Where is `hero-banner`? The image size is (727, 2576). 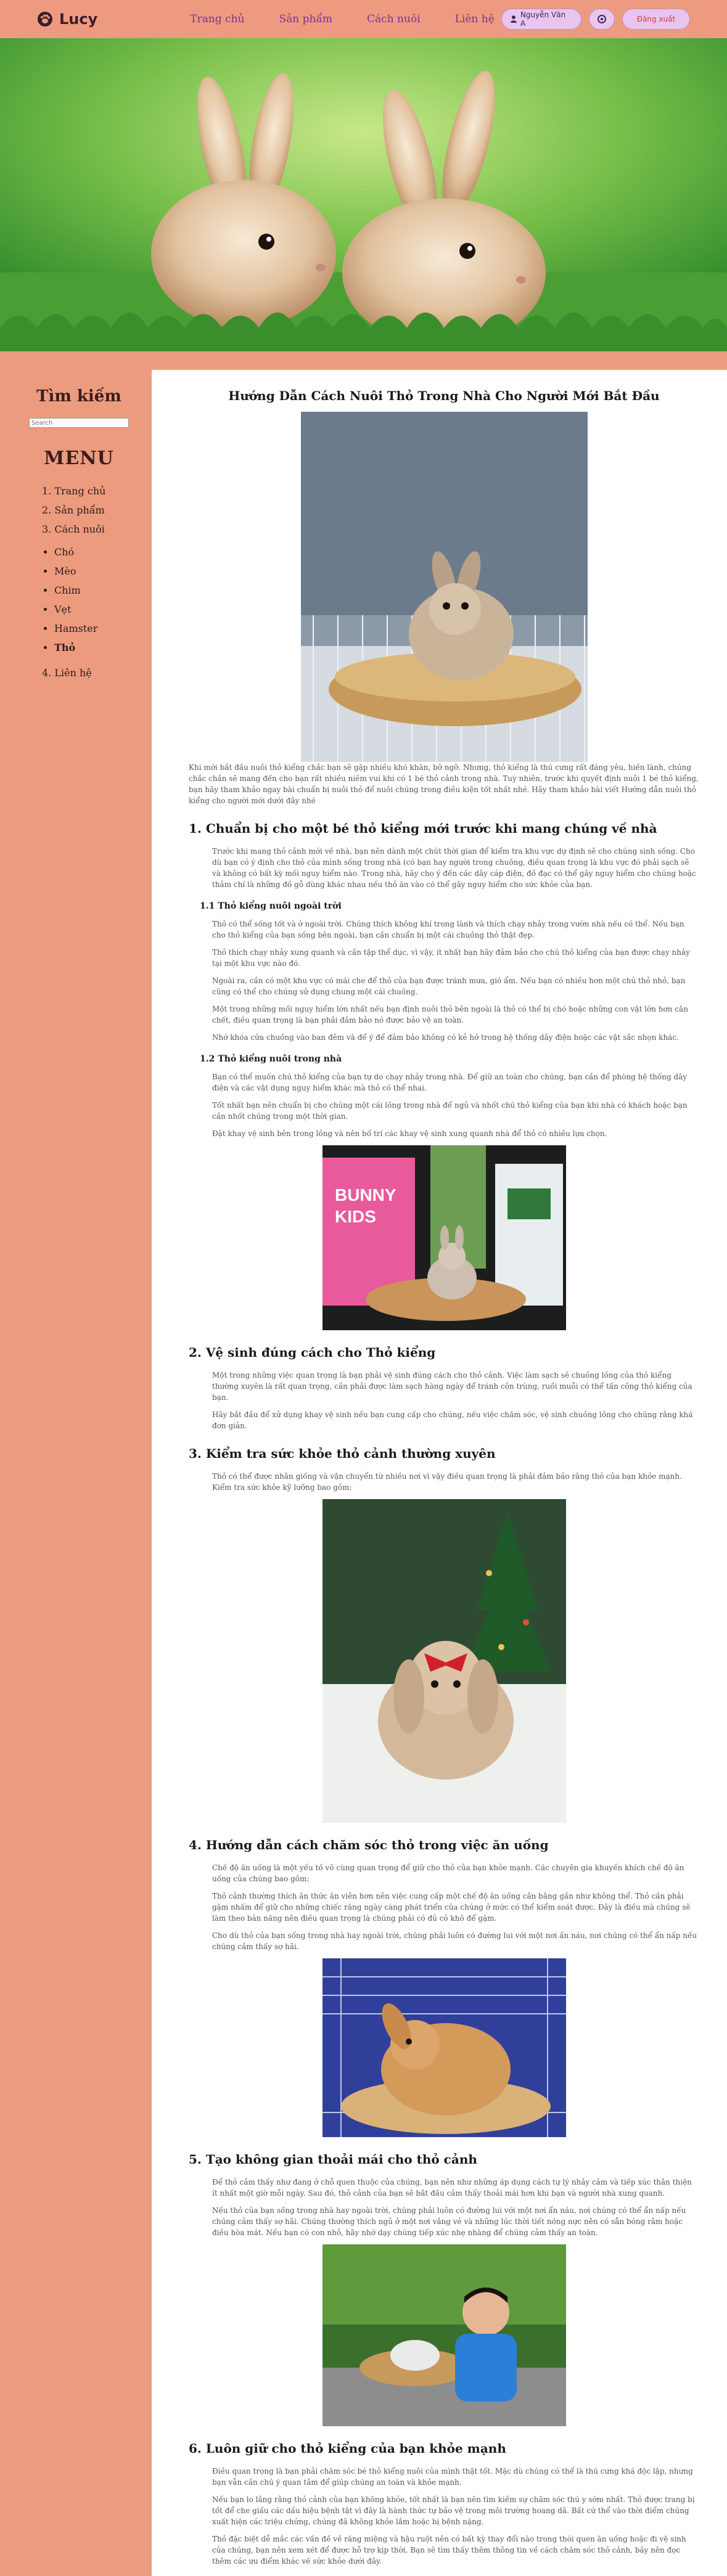
hero-banner is located at coordinates (363, 194).